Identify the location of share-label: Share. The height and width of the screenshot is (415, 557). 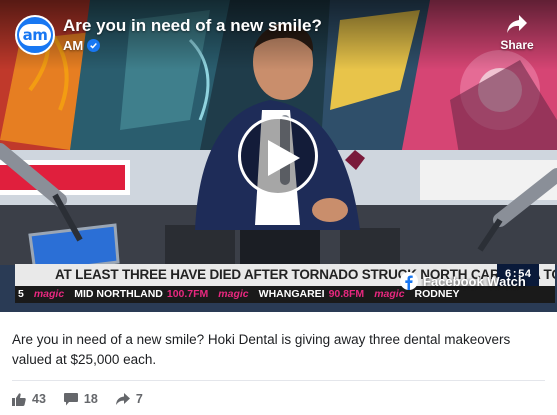
(517, 45).